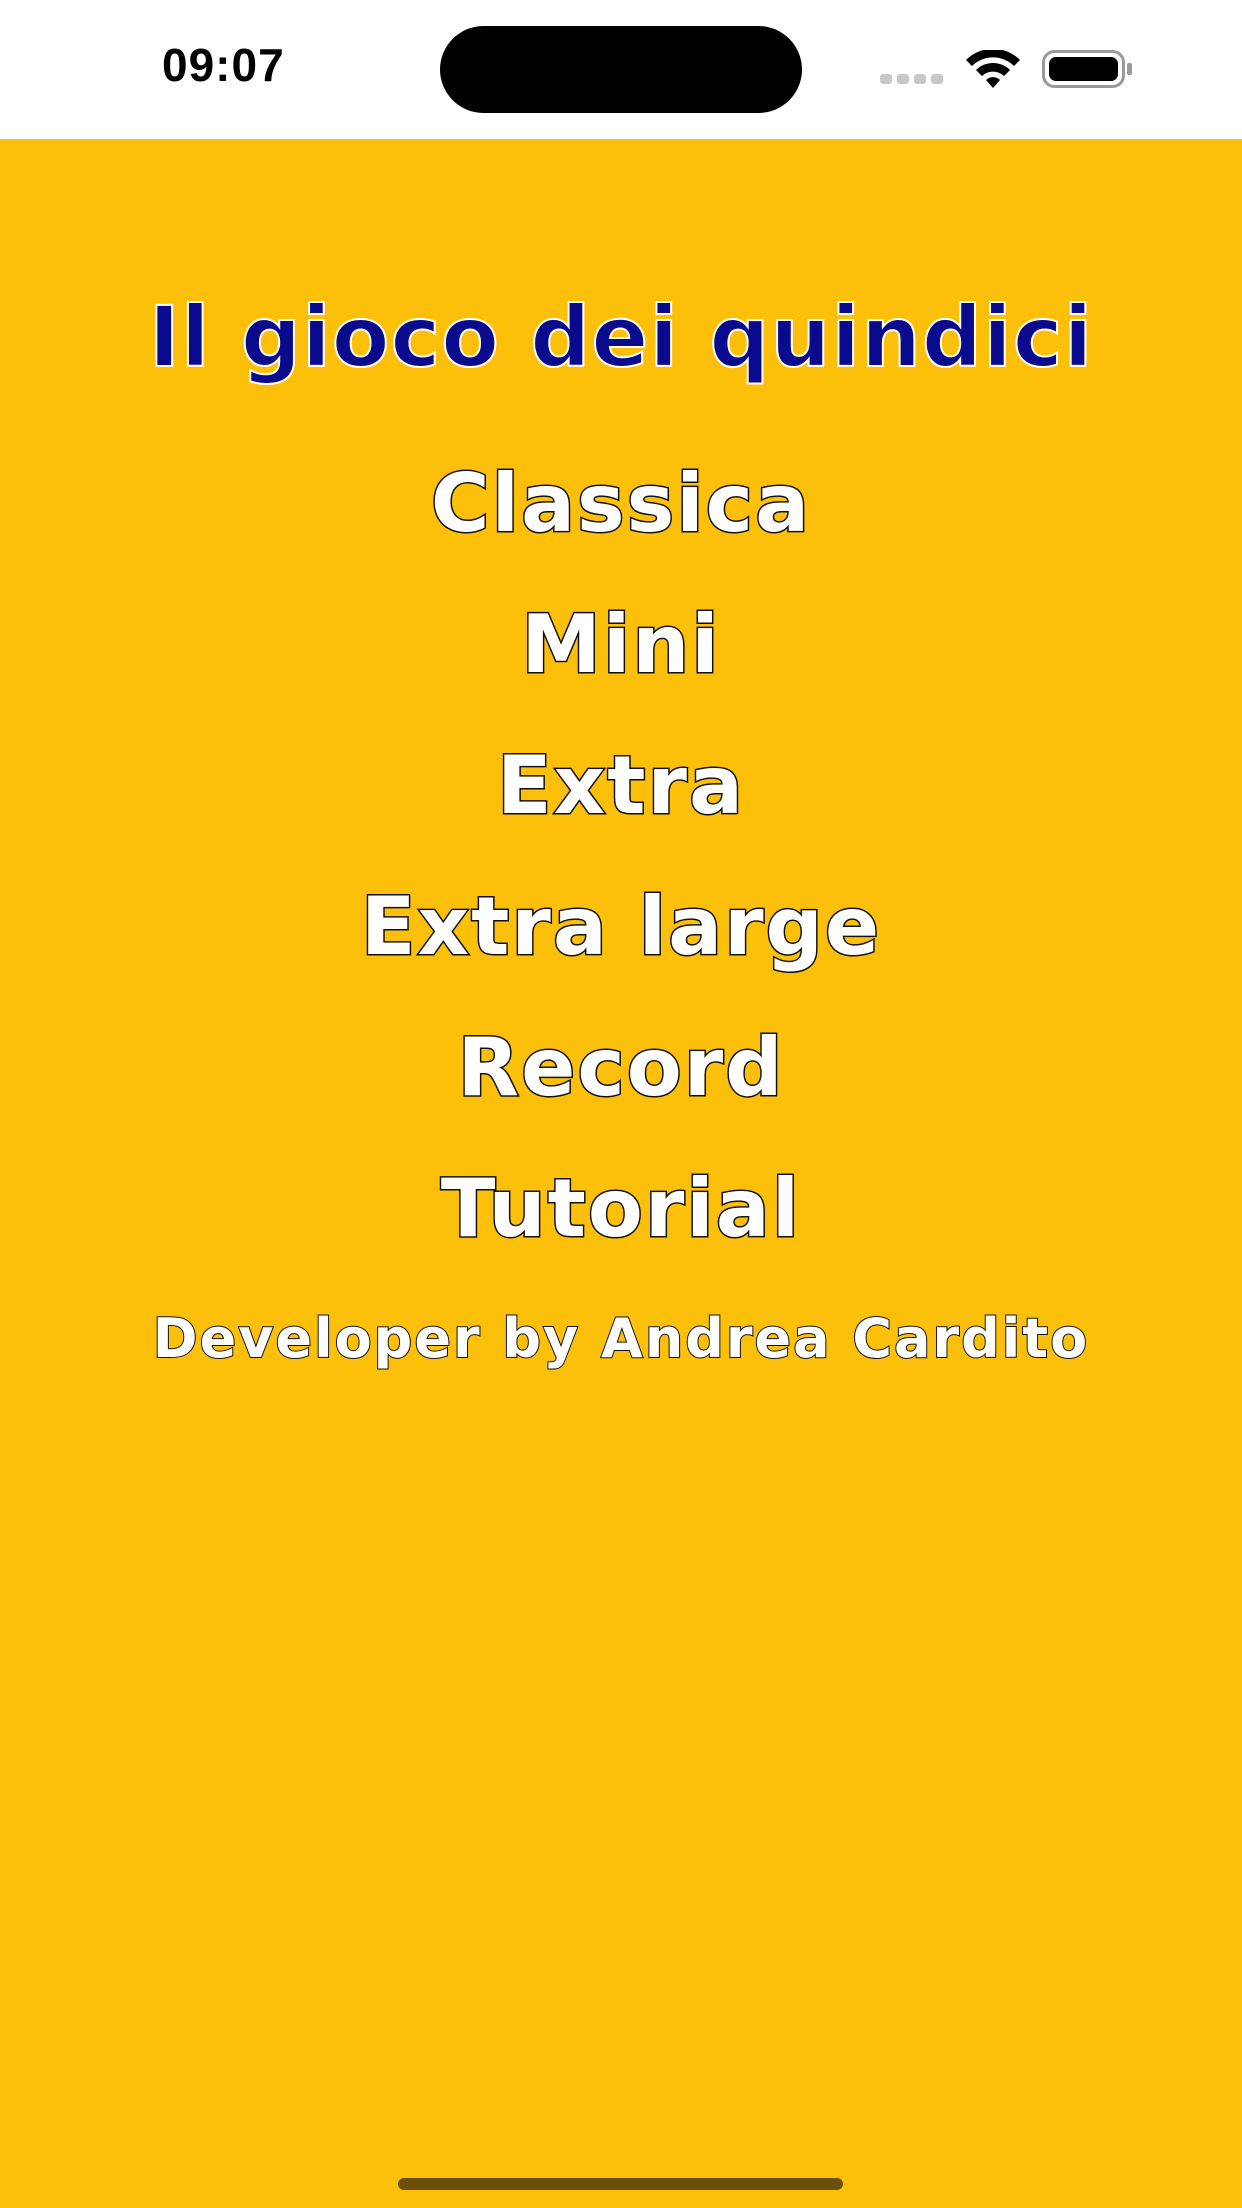 This screenshot has height=2208, width=1242. What do you see at coordinates (621, 927) in the screenshot?
I see `menu-item-extra-large: Extra large` at bounding box center [621, 927].